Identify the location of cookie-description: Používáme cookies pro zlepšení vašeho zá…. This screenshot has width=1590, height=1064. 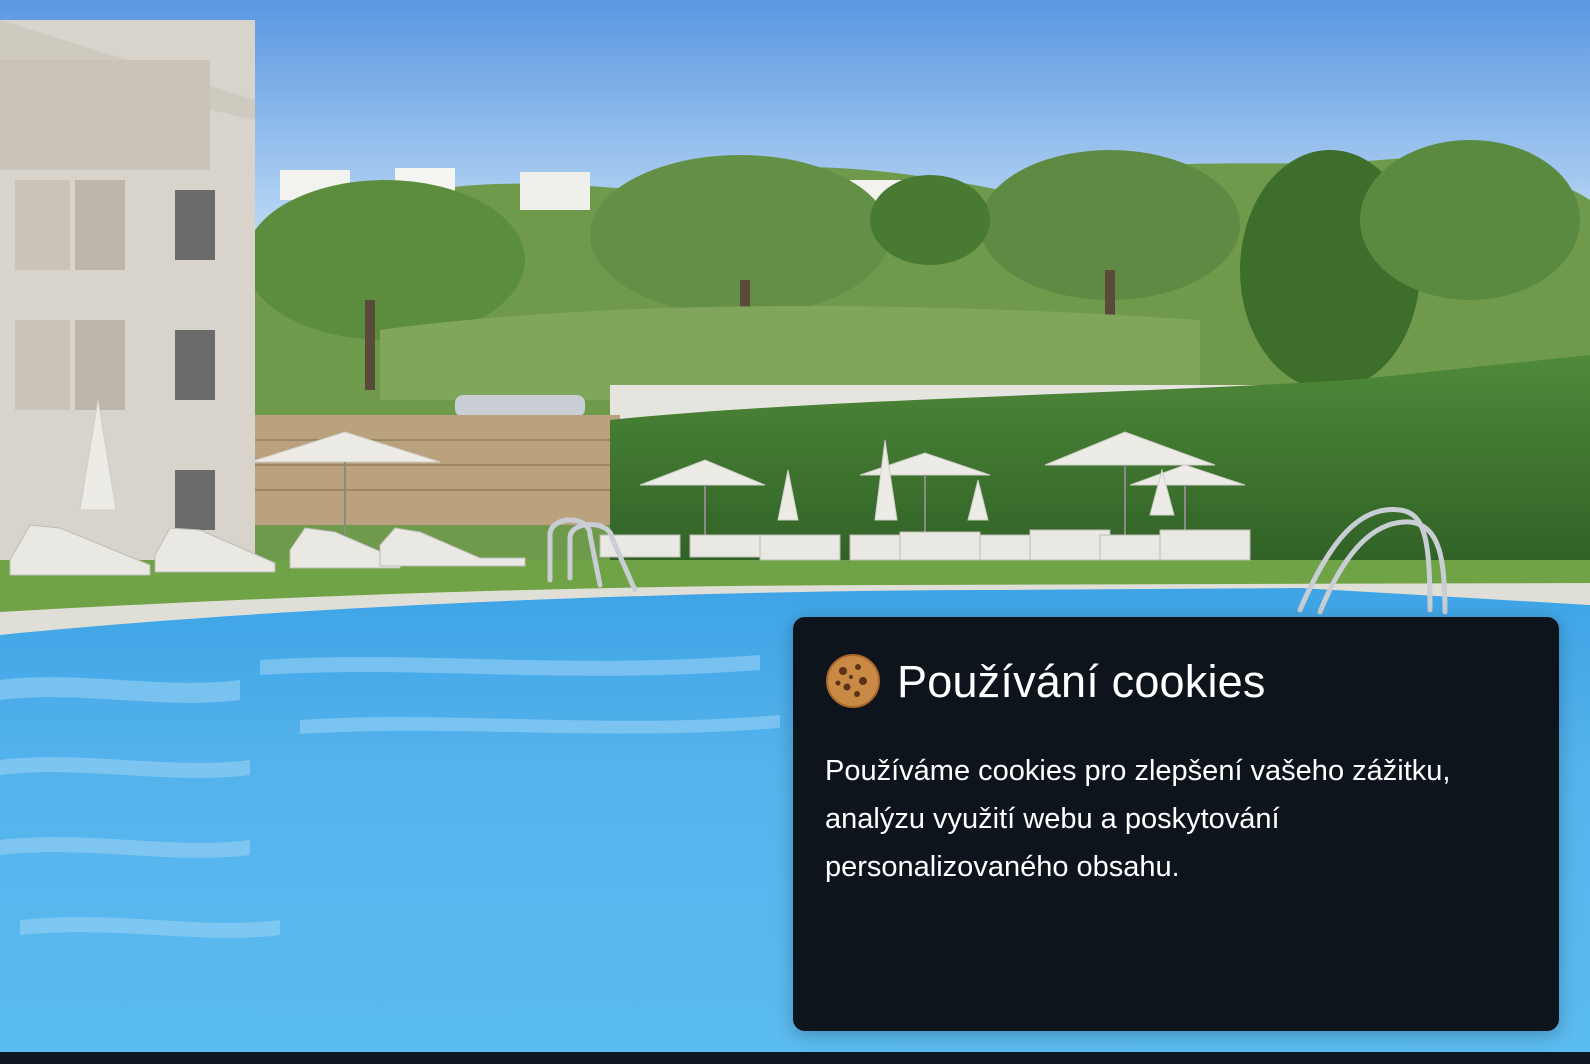
(1138, 819).